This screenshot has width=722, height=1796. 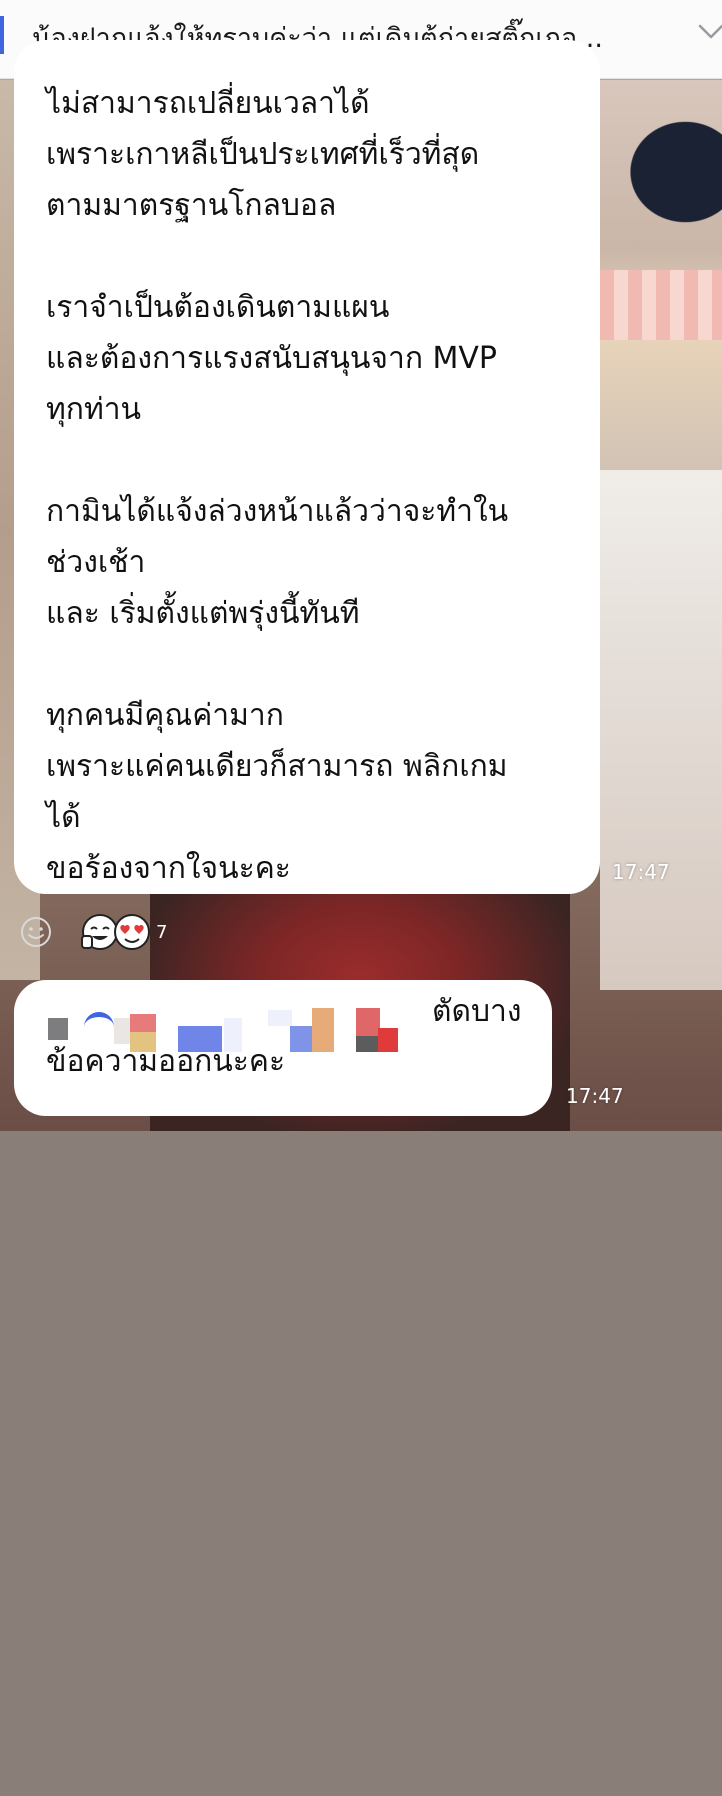 What do you see at coordinates (36, 932) in the screenshot?
I see `smiley-add-icon` at bounding box center [36, 932].